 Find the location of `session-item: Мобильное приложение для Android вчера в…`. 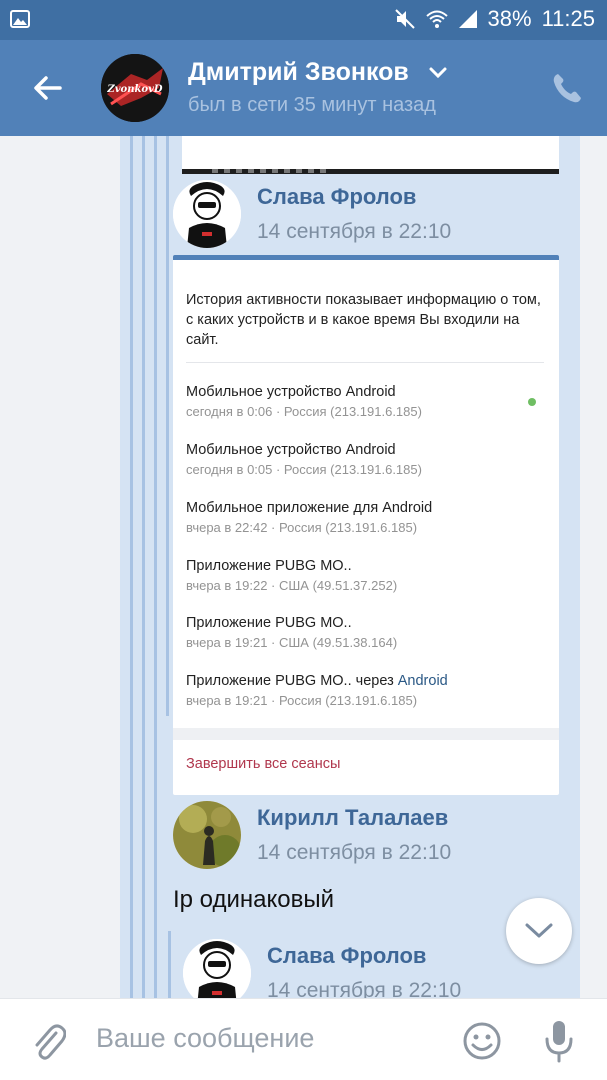

session-item: Мобильное приложение для Android вчера в… is located at coordinates (309, 517).